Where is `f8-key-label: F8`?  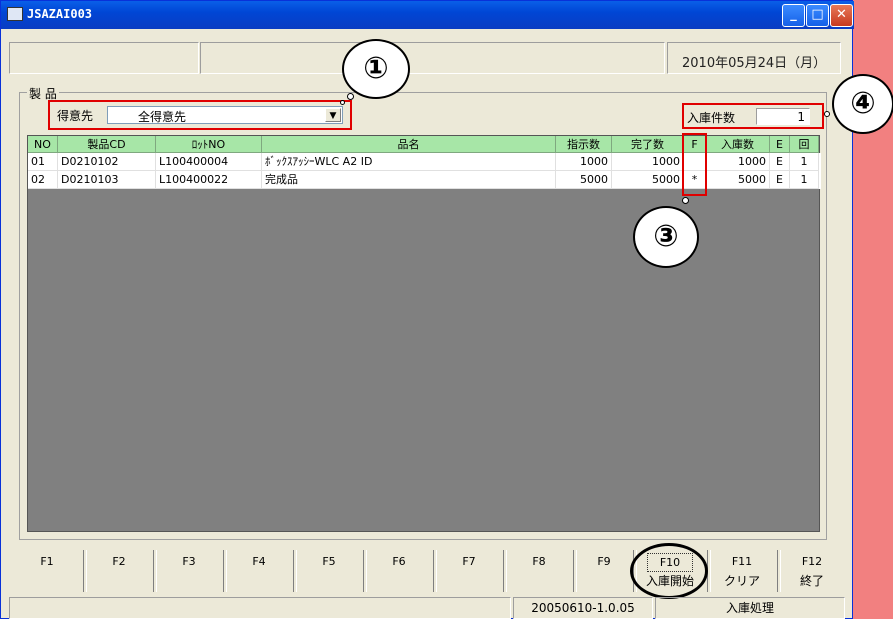
f8-key-label: F8 is located at coordinates (539, 561).